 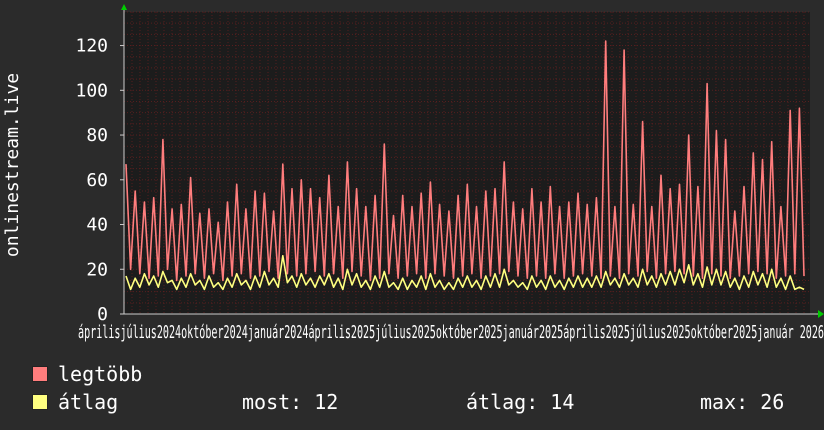 I want to click on legend-label-max: legtöbb, so click(x=100, y=374).